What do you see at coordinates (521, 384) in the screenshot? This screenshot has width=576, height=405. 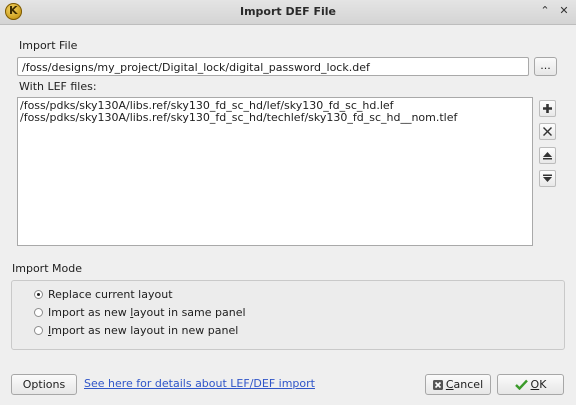 I see `checkmark-icon` at bounding box center [521, 384].